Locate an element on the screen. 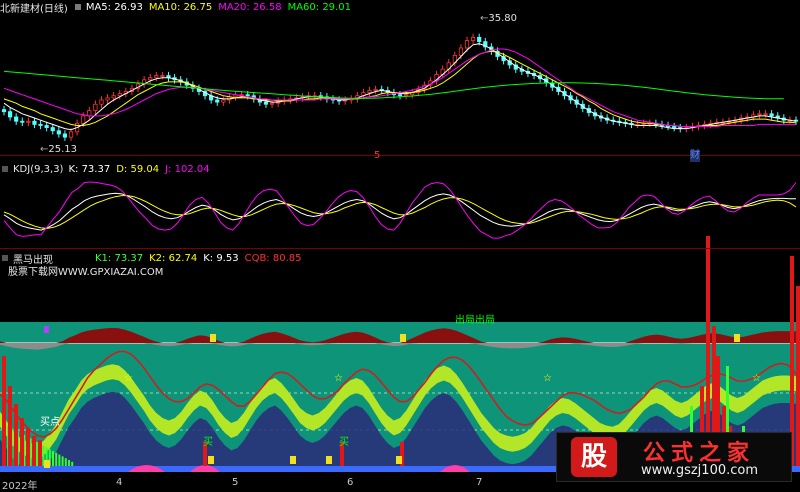  heima-panel-header: 黑马出现 K1: 73.37 K2: 62.74 K: 9.53 CQB: 80.85 is located at coordinates (150, 258).